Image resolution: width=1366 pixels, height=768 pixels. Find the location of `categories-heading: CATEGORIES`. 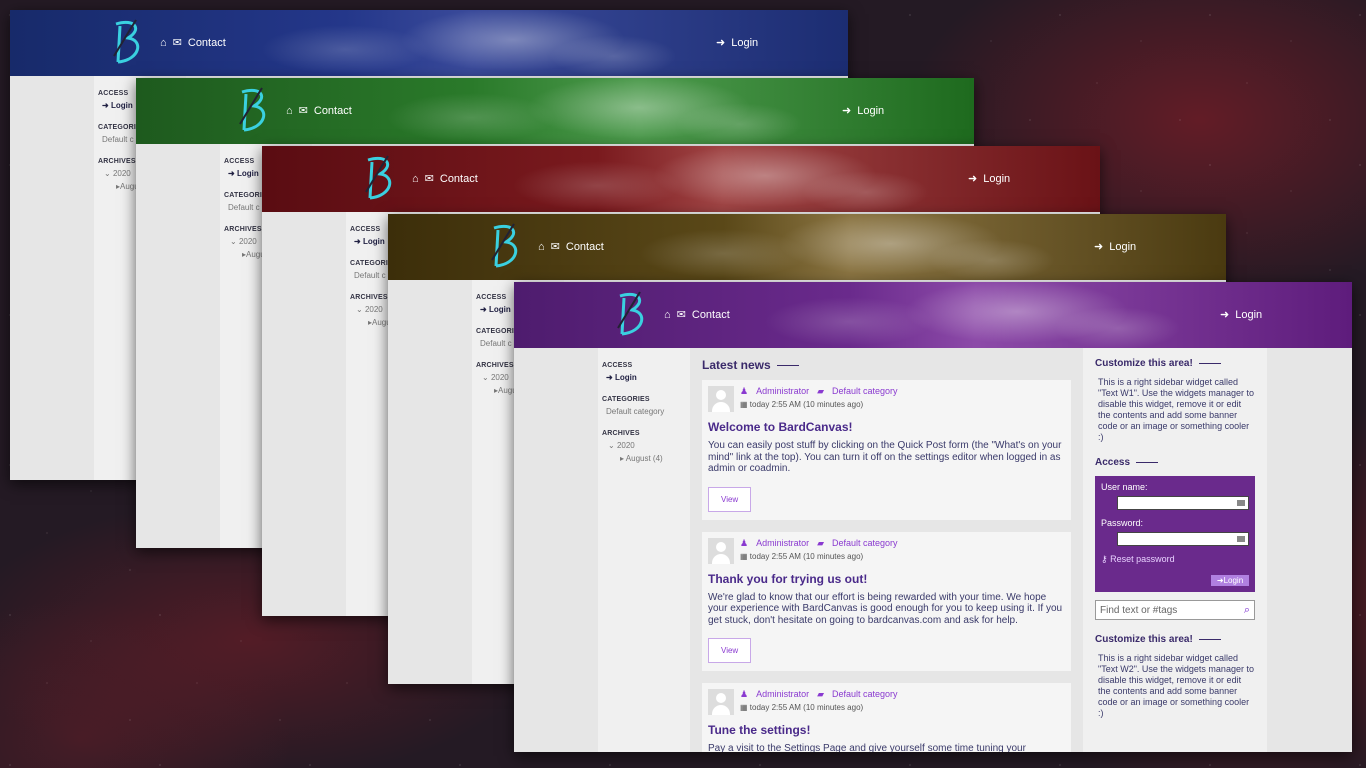

categories-heading: CATEGORIES is located at coordinates (626, 399).